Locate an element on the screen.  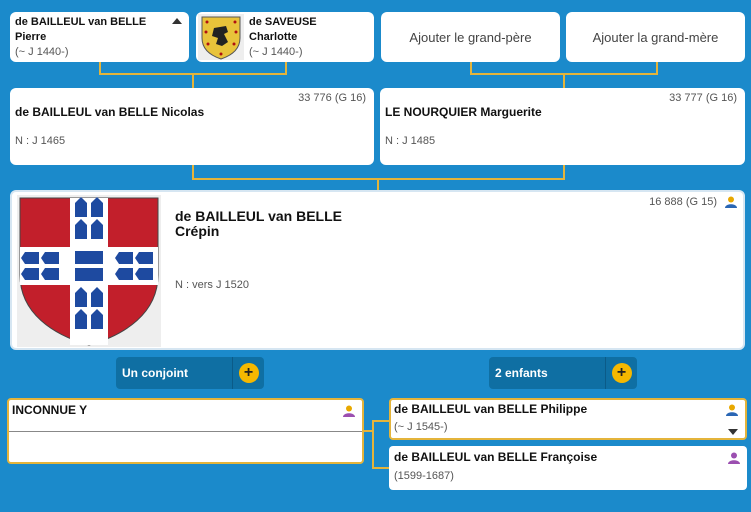
sosa-number: 33 777 (G 16) is located at coordinates (703, 98).